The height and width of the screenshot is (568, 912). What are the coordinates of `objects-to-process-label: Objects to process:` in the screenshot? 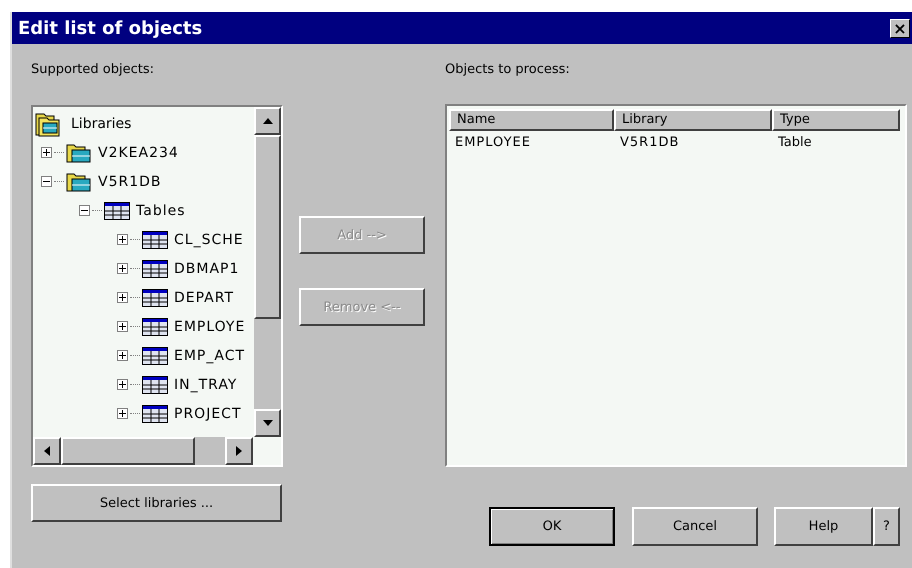 It's located at (508, 70).